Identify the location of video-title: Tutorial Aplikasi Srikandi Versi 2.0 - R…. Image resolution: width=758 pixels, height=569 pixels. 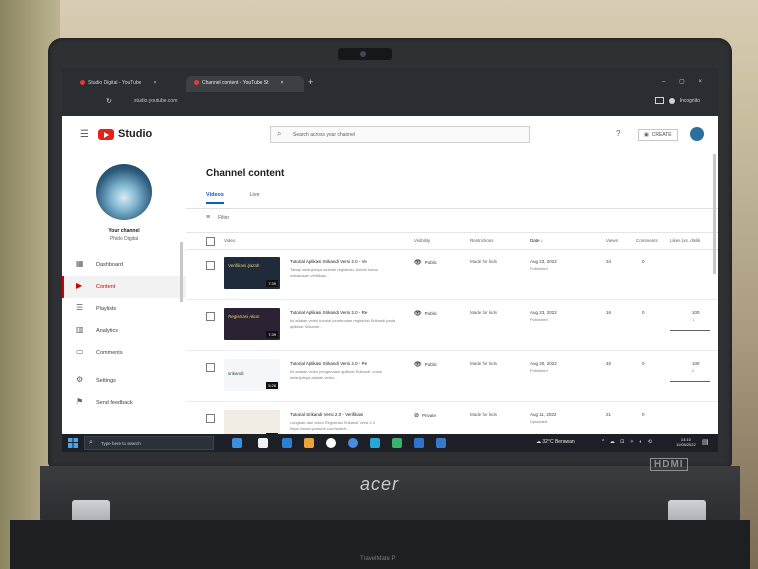
(343, 312).